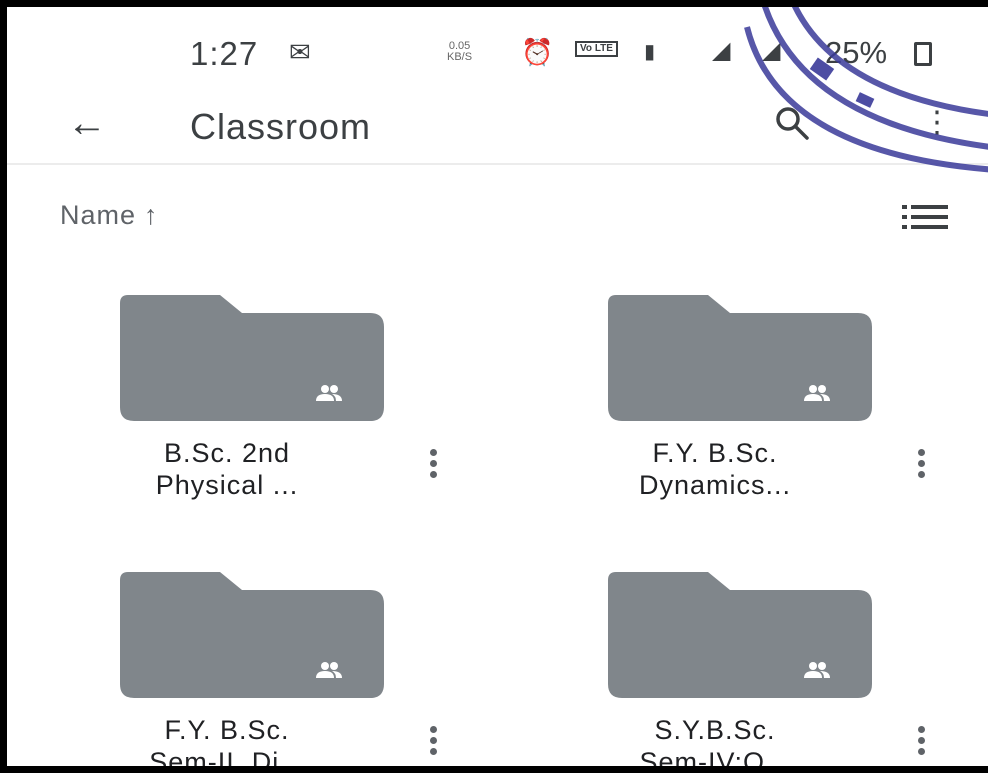  What do you see at coordinates (923, 54) in the screenshot?
I see `battery-icon` at bounding box center [923, 54].